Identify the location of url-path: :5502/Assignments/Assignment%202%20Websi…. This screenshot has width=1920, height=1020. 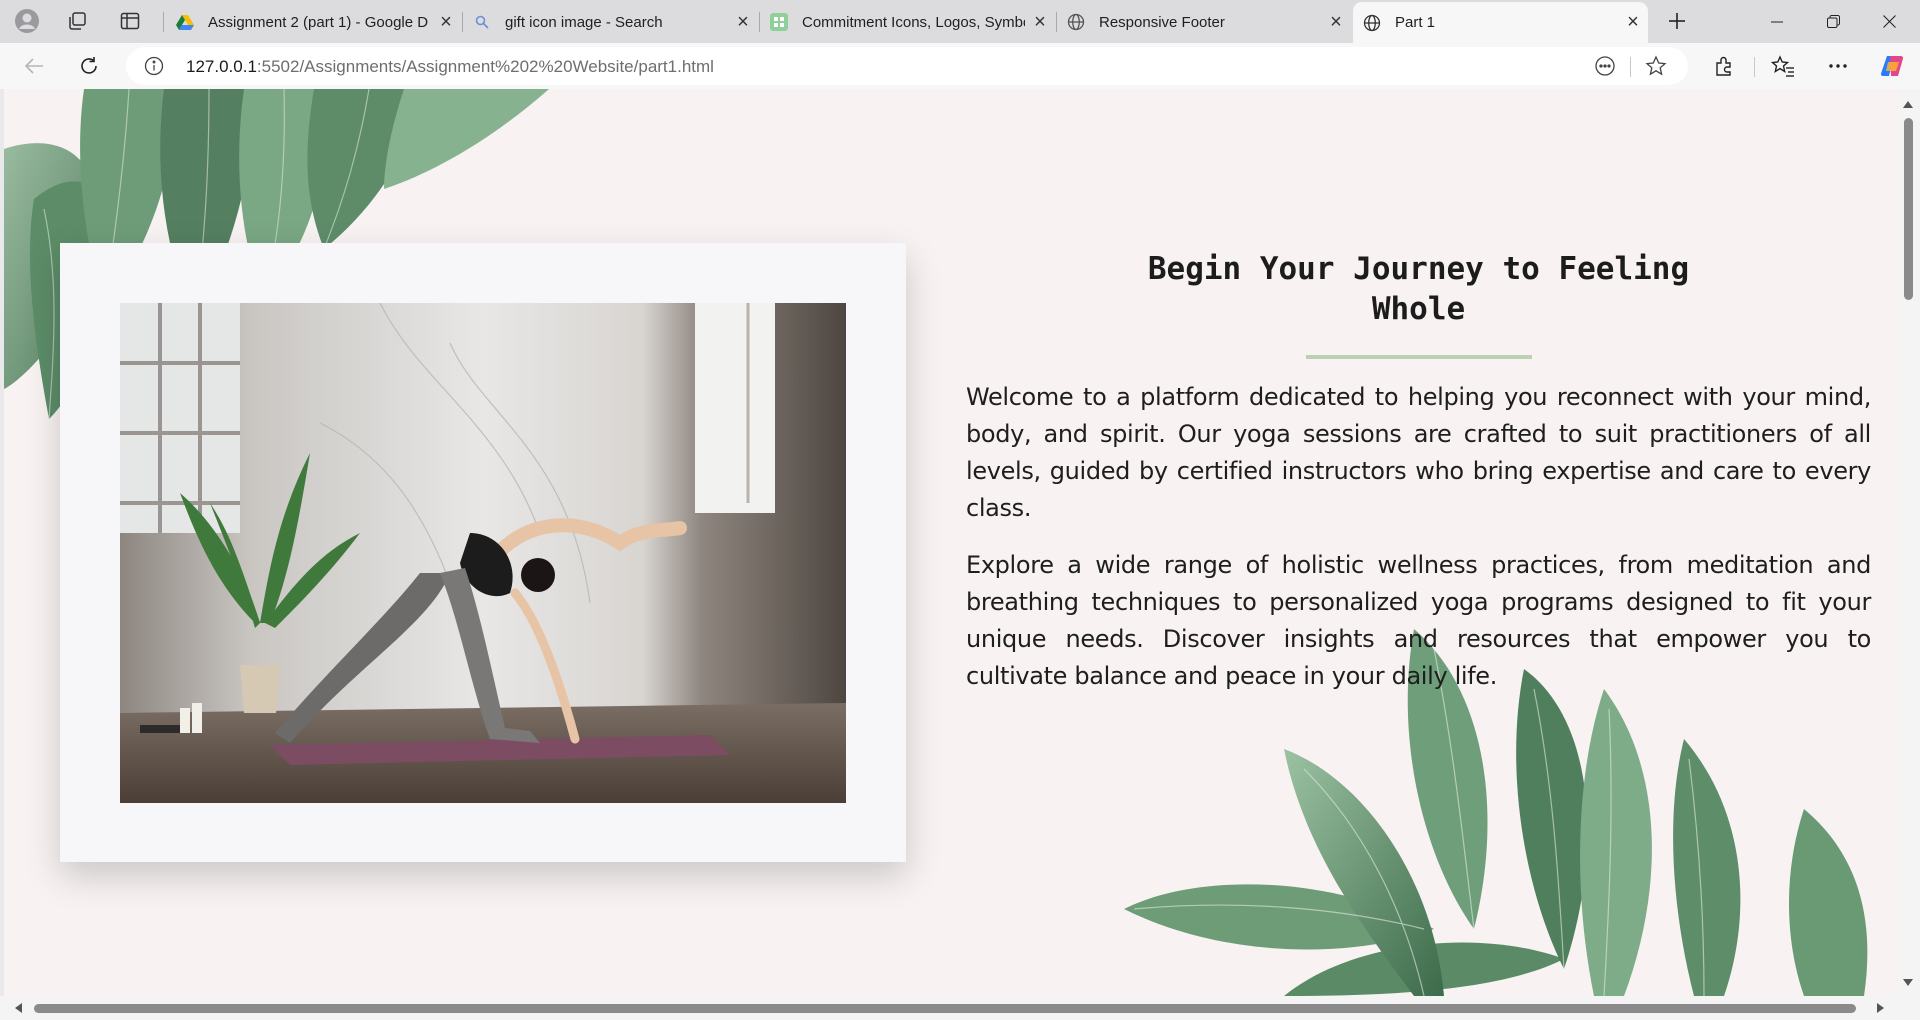
(485, 66).